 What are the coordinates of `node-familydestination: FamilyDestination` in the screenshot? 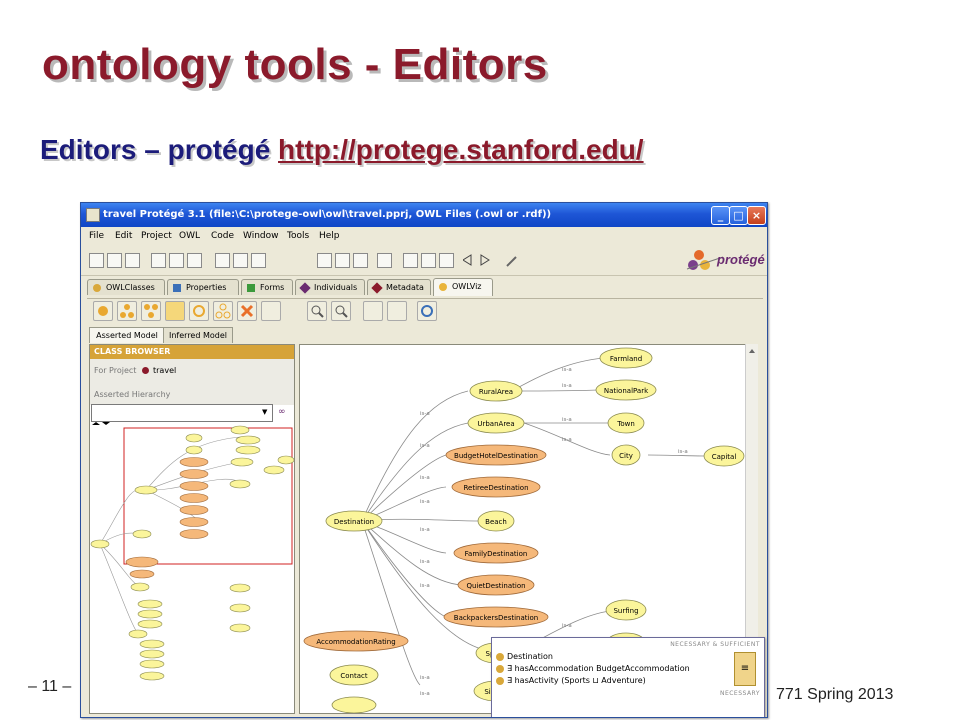 It's located at (496, 553).